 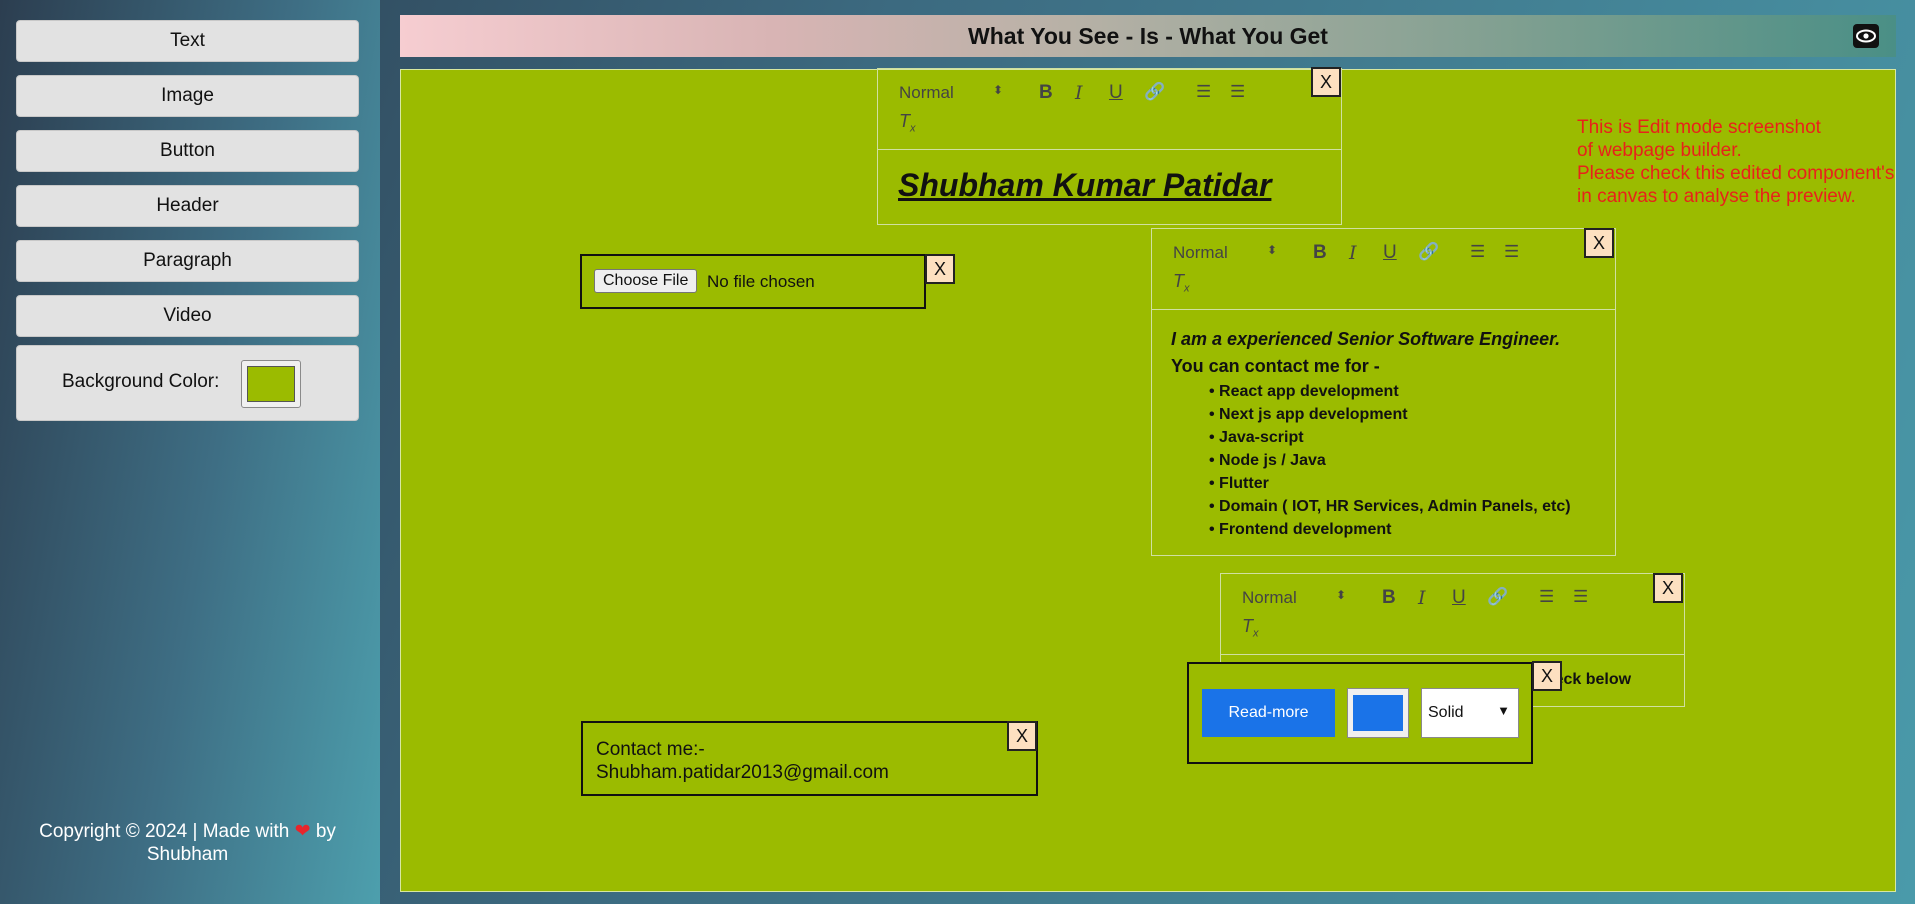 What do you see at coordinates (302, 831) in the screenshot?
I see `heart-icon: ❤` at bounding box center [302, 831].